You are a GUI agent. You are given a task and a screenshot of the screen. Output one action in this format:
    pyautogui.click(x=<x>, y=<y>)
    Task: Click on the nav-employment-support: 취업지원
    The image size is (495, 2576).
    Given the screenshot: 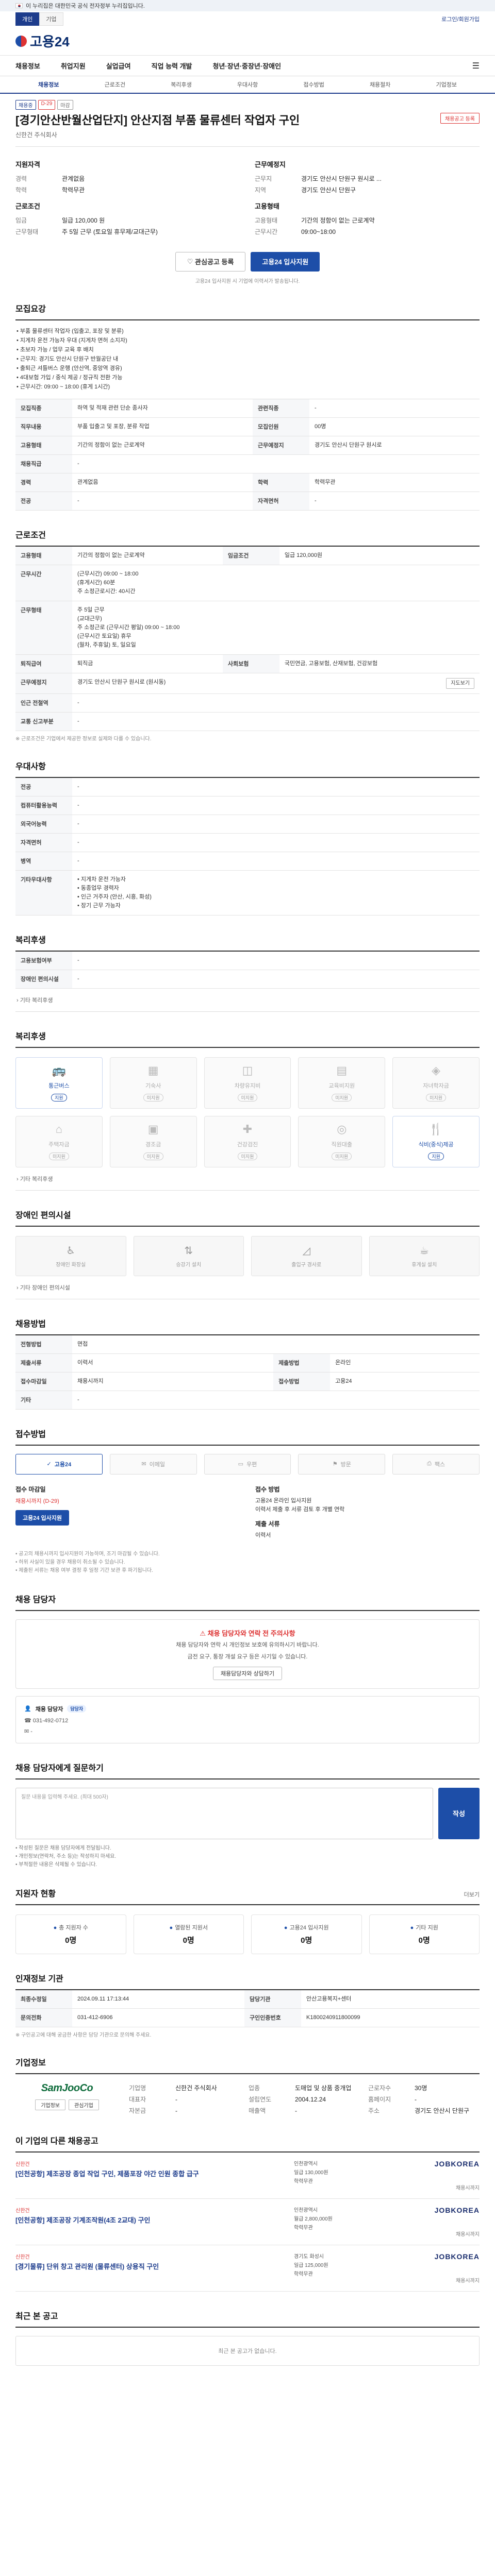 What is the action you would take?
    pyautogui.click(x=74, y=66)
    